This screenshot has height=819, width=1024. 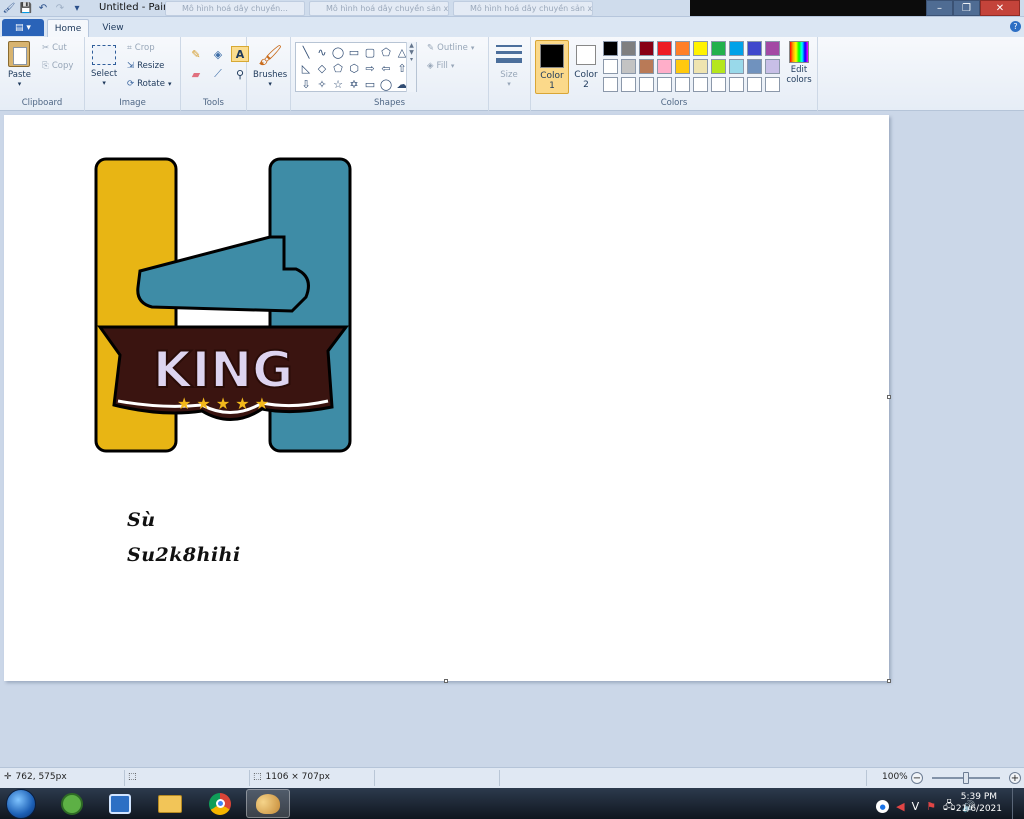 I want to click on cut-button: ✂ Cut, so click(x=54, y=48).